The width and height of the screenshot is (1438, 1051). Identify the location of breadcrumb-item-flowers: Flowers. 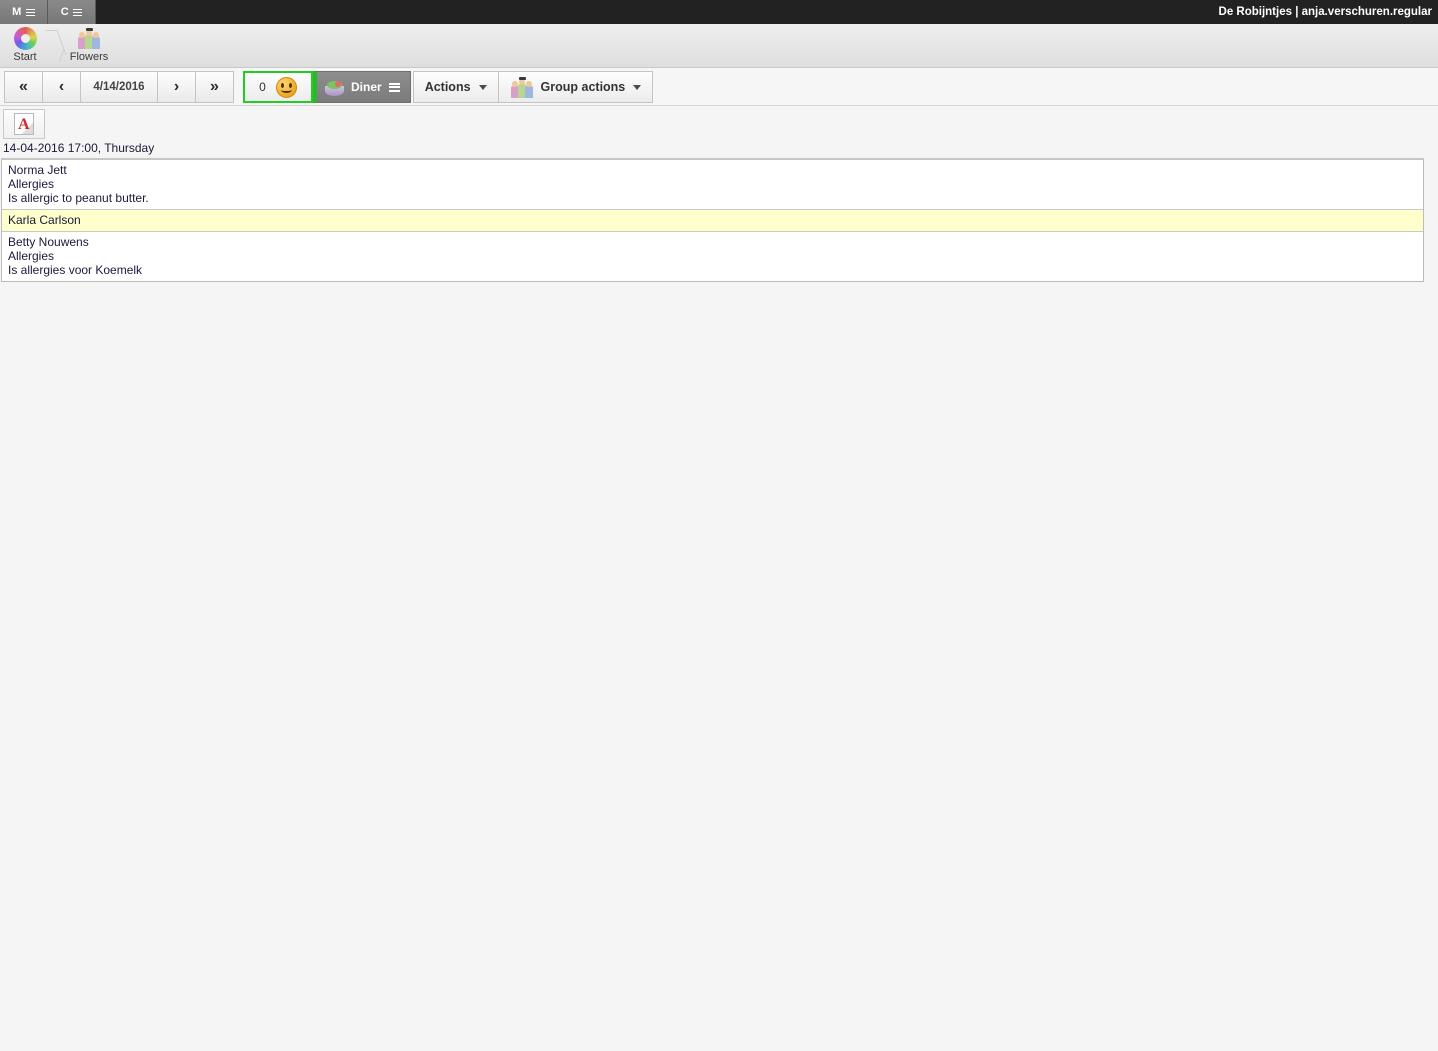
(89, 46).